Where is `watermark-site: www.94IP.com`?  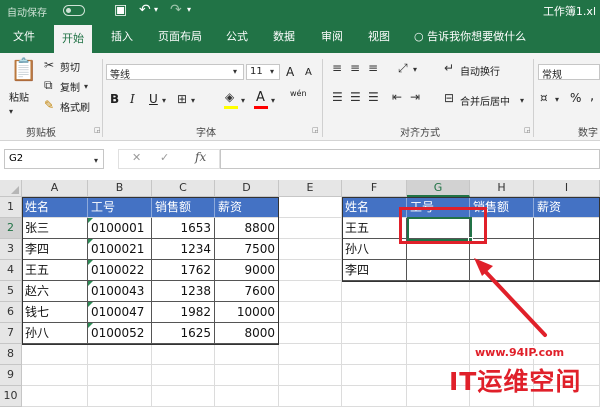 watermark-site: www.94IP.com is located at coordinates (520, 352).